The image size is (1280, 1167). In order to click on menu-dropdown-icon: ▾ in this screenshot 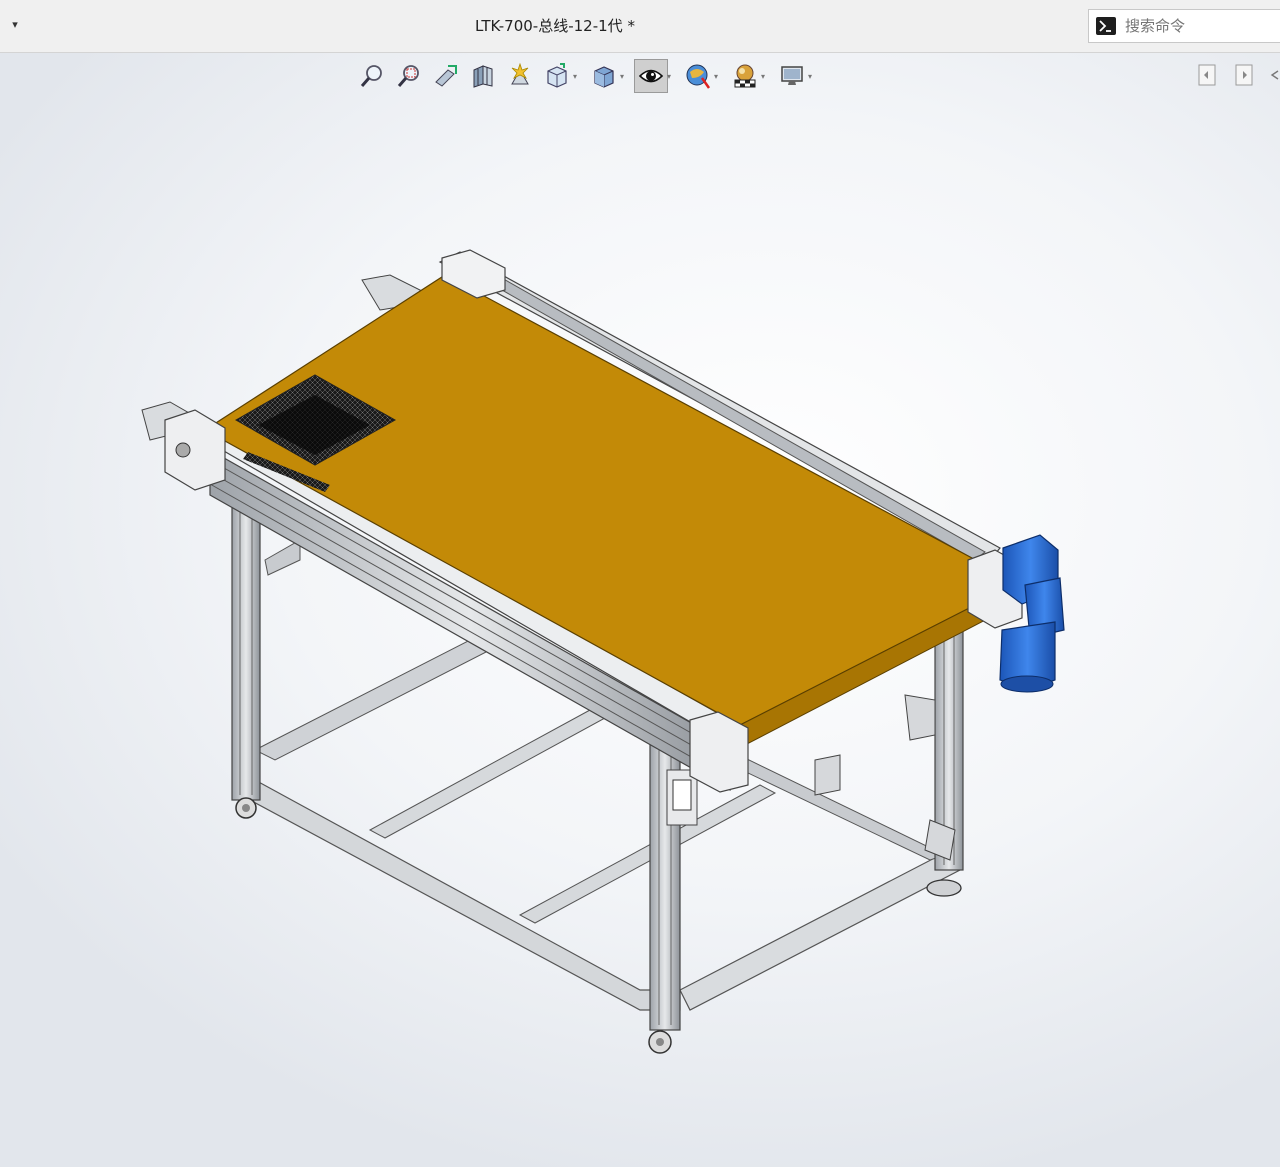, I will do `click(15, 25)`.